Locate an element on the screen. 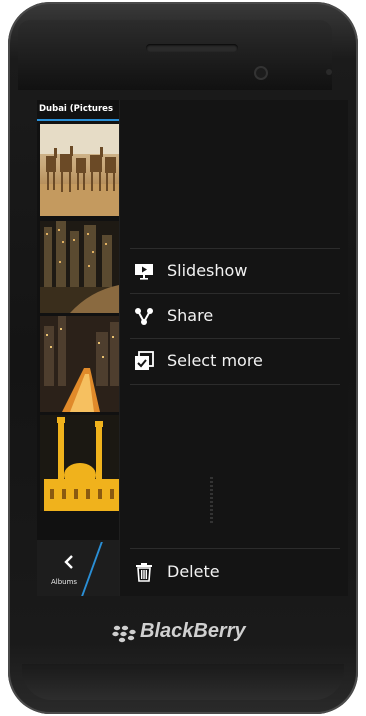 This screenshot has height=716, width=366. slideshow-icon is located at coordinates (144, 272).